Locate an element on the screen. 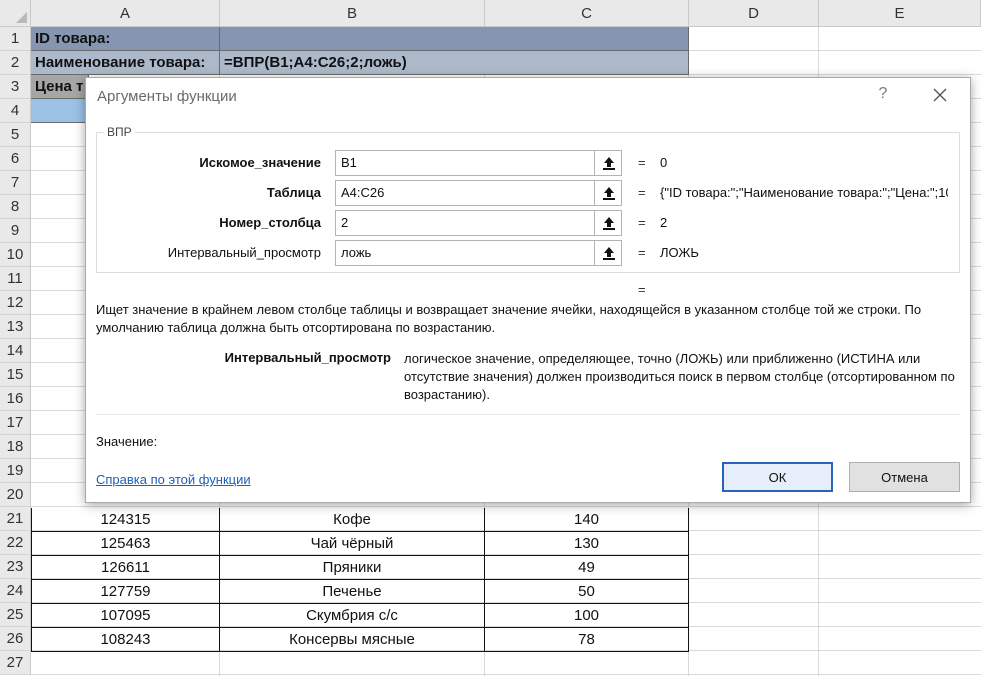 Image resolution: width=981 pixels, height=676 pixels. cell-a2: Наименование товара: is located at coordinates (125, 63).